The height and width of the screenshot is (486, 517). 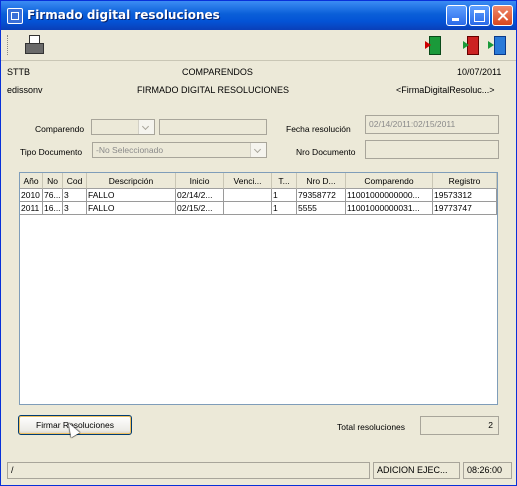 I want to click on column-header-ano: Año, so click(x=31, y=181).